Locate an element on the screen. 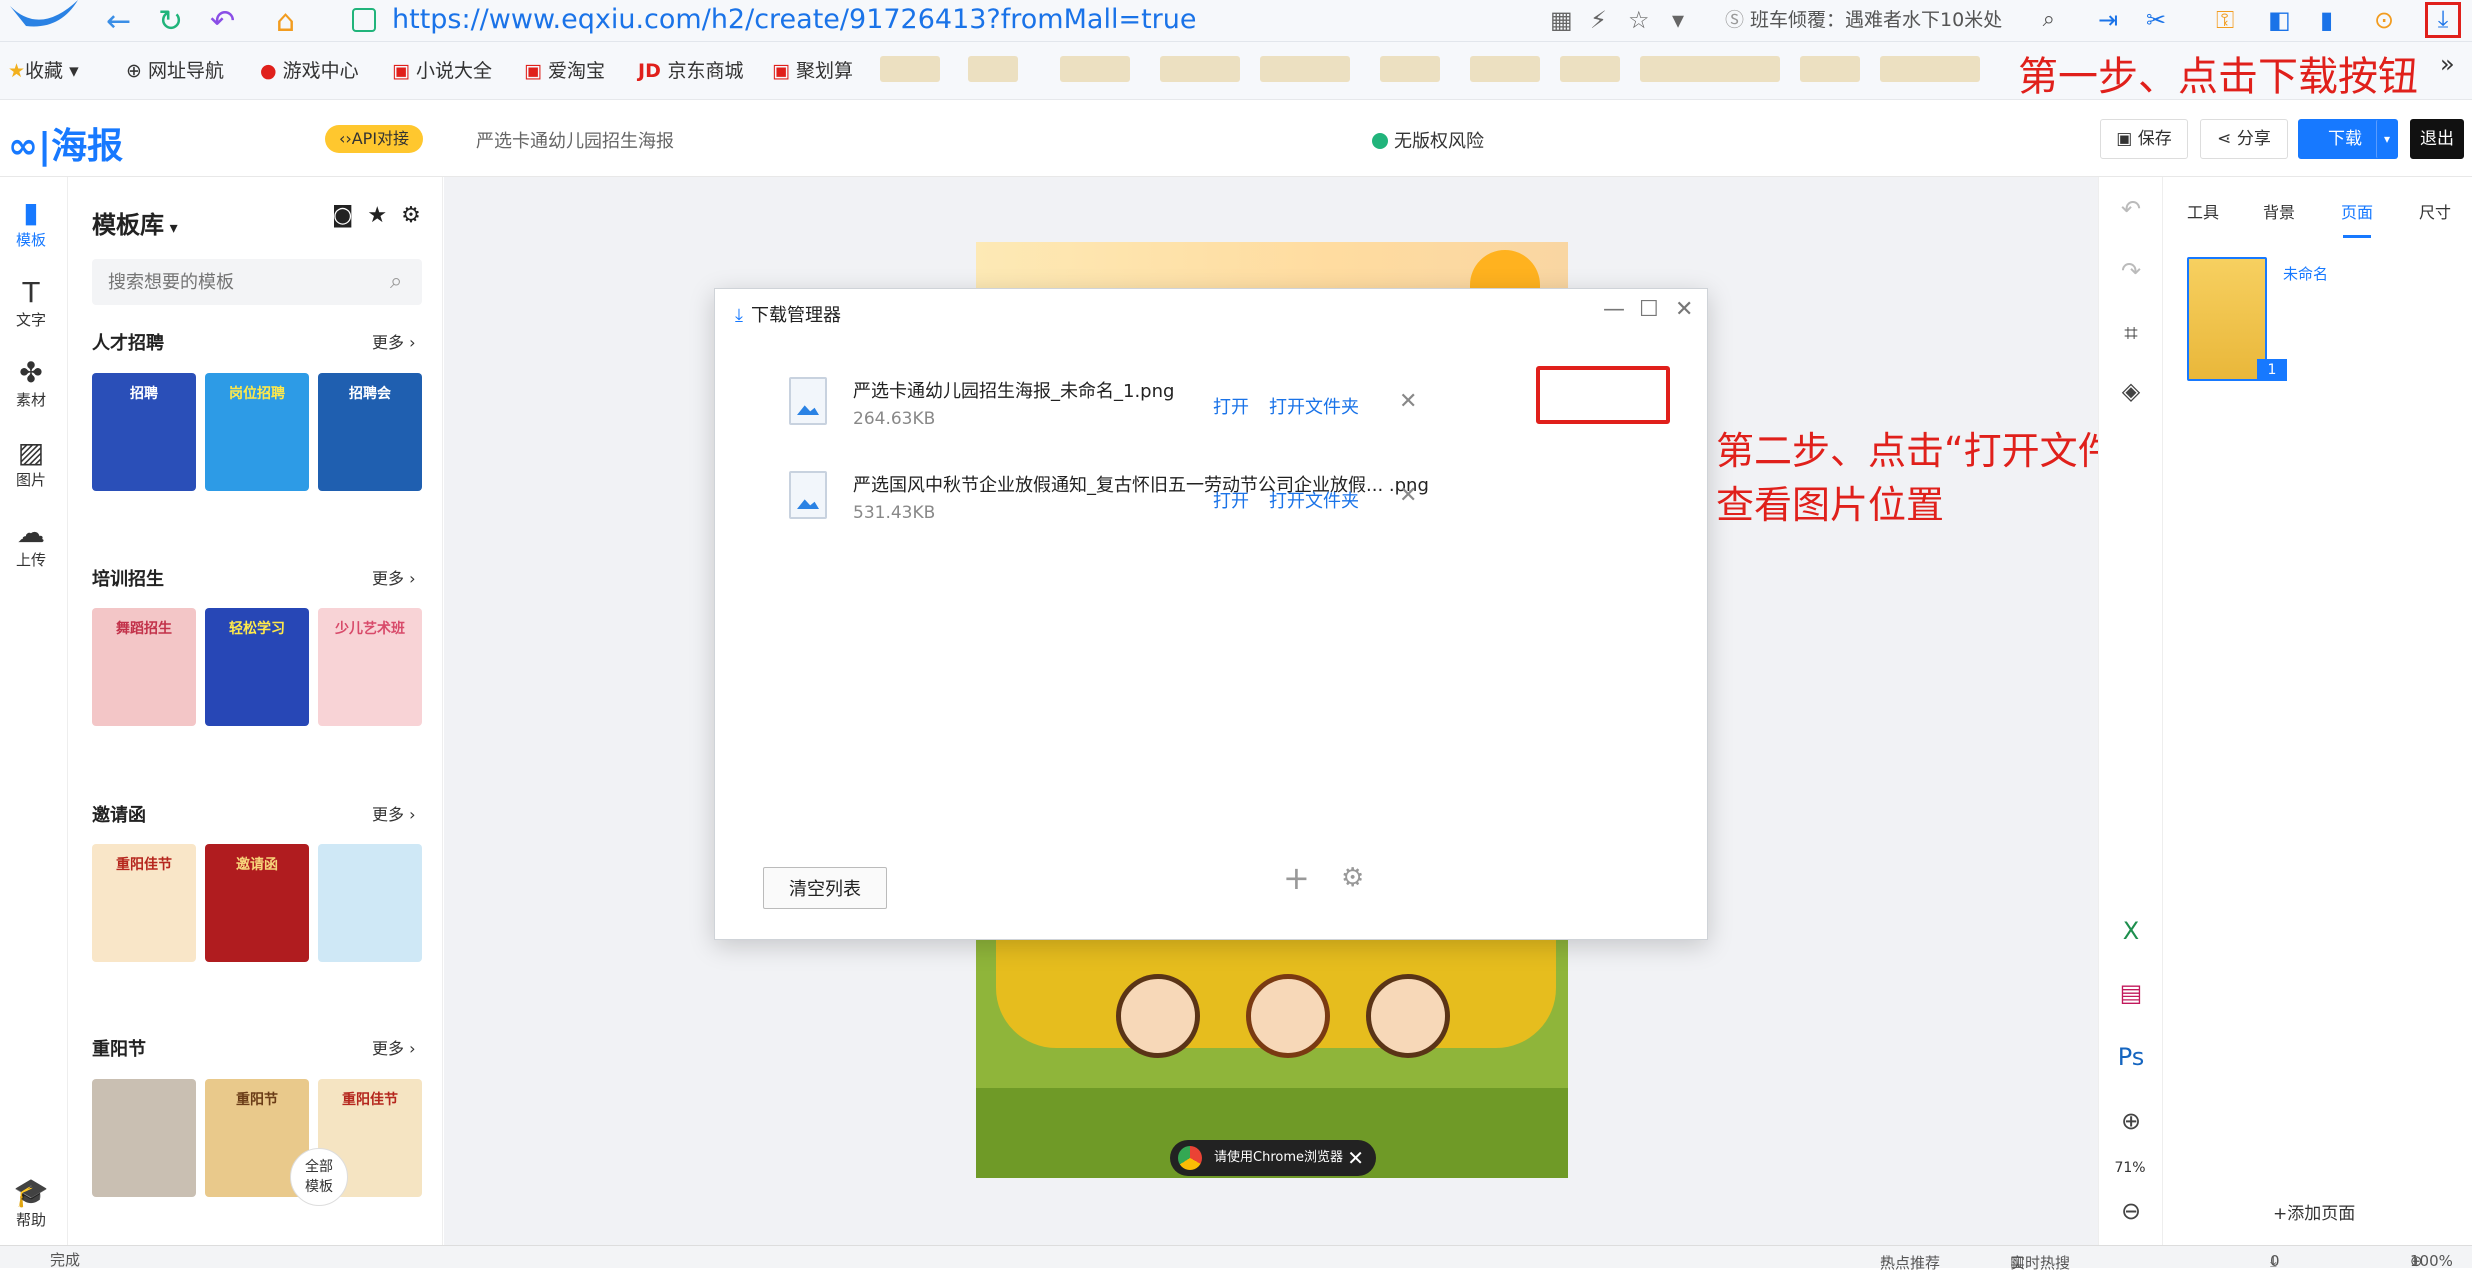 The width and height of the screenshot is (2472, 1273). chevron-down-icon: ▾ is located at coordinates (1678, 20).